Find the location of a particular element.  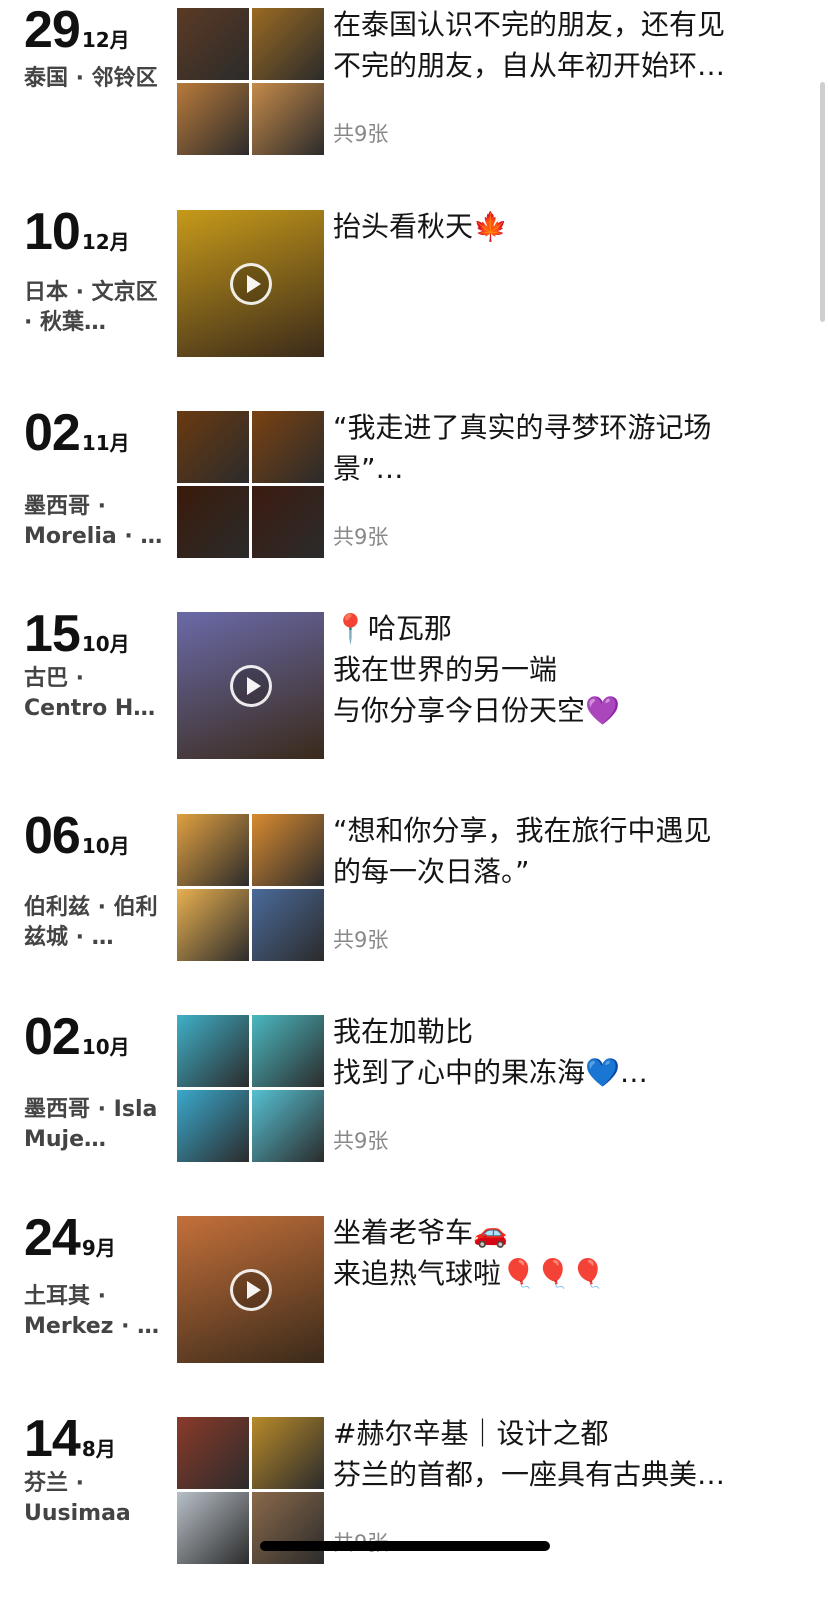

post-text-line: 抬头看秋天🍁 is located at coordinates (420, 226).